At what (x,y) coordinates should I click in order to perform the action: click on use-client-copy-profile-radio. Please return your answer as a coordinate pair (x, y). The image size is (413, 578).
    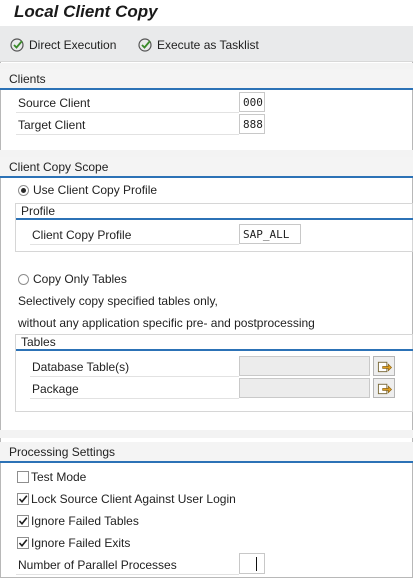
    Looking at the image, I should click on (23, 190).